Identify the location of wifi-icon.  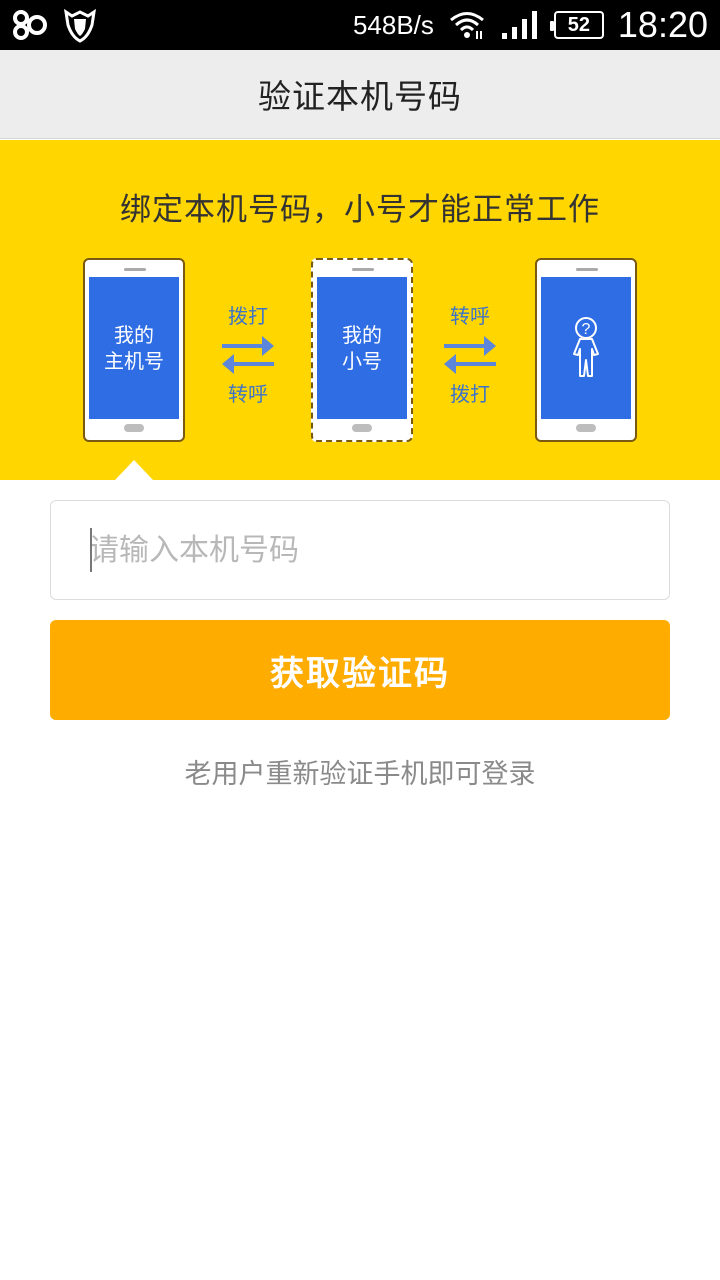
(466, 25).